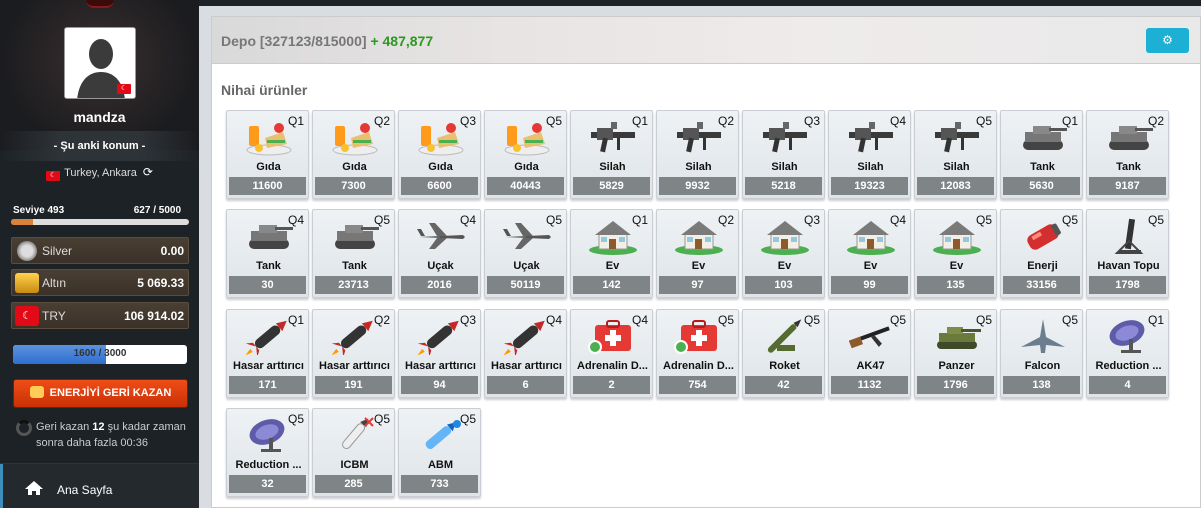 Image resolution: width=1201 pixels, height=508 pixels. Describe the element at coordinates (1041, 385) in the screenshot. I see `product-amount: 138` at that location.